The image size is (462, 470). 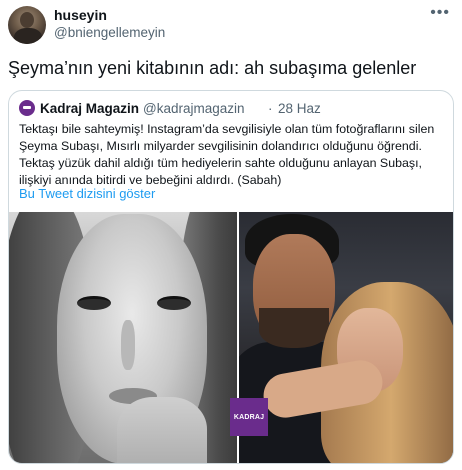 I want to click on show-thread-link: Bu Tweet dizisini göster, so click(x=87, y=193).